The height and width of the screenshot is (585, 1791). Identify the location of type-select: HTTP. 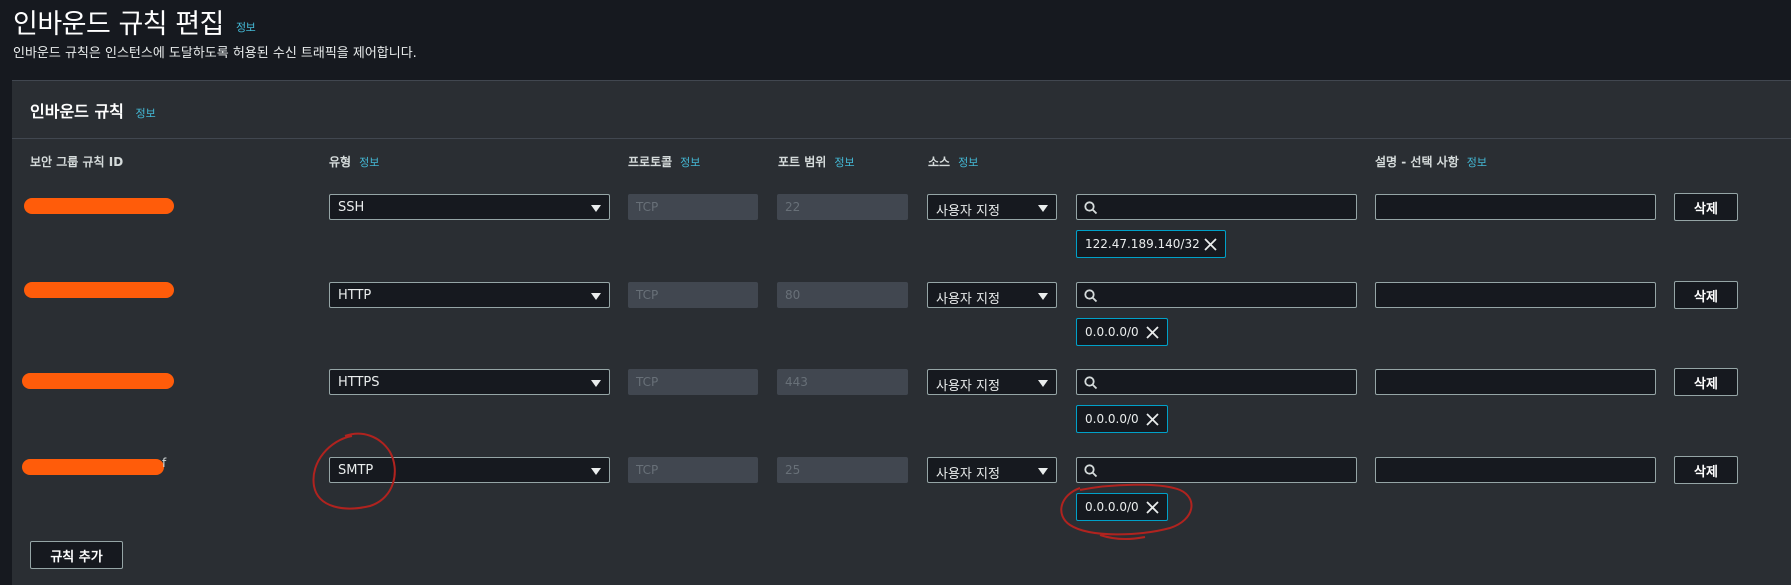
(469, 295).